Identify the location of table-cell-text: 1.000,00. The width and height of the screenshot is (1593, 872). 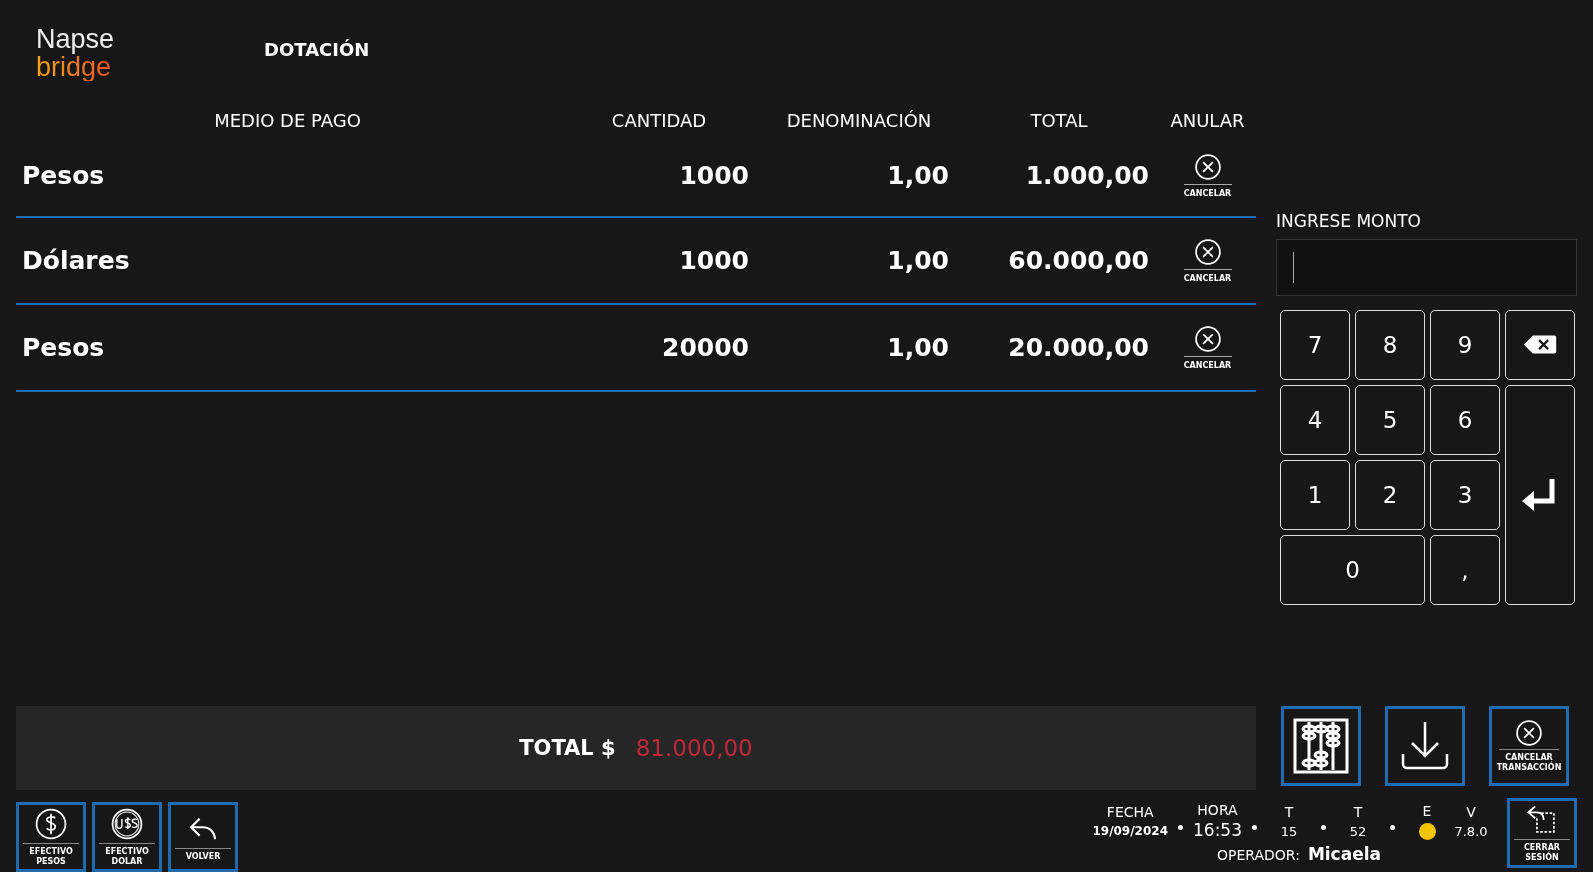
(1087, 175).